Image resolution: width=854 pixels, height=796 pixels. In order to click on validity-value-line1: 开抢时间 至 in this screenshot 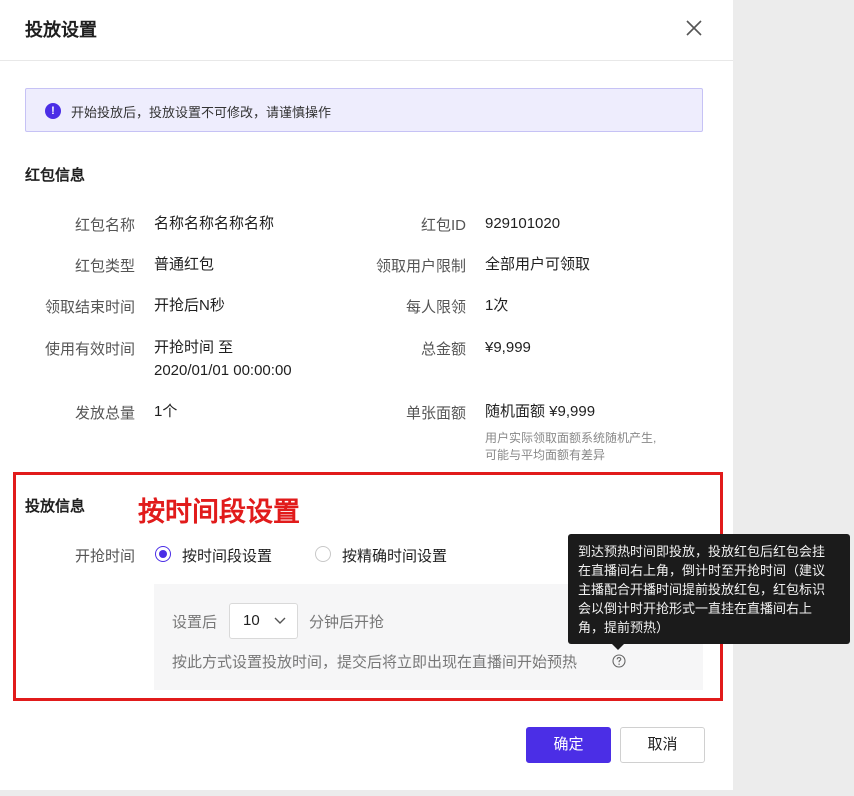, I will do `click(194, 347)`.